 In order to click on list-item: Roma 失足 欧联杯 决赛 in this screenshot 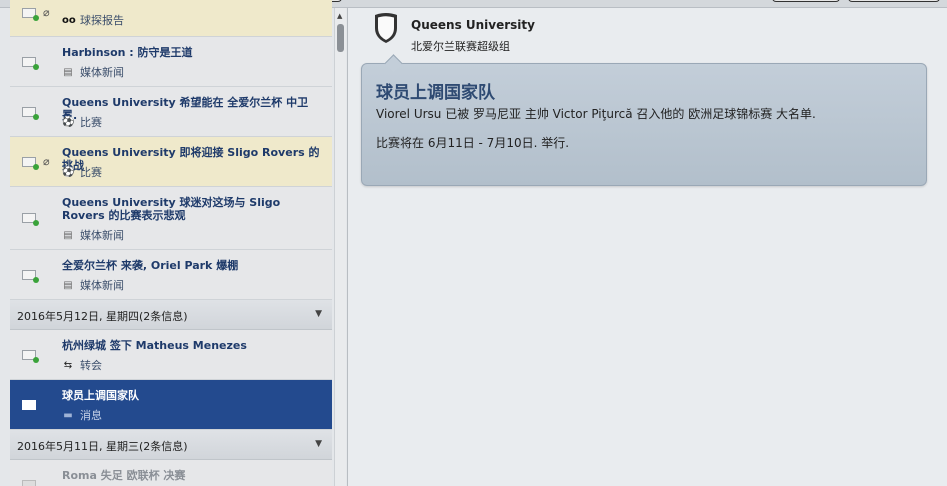, I will do `click(171, 473)`.